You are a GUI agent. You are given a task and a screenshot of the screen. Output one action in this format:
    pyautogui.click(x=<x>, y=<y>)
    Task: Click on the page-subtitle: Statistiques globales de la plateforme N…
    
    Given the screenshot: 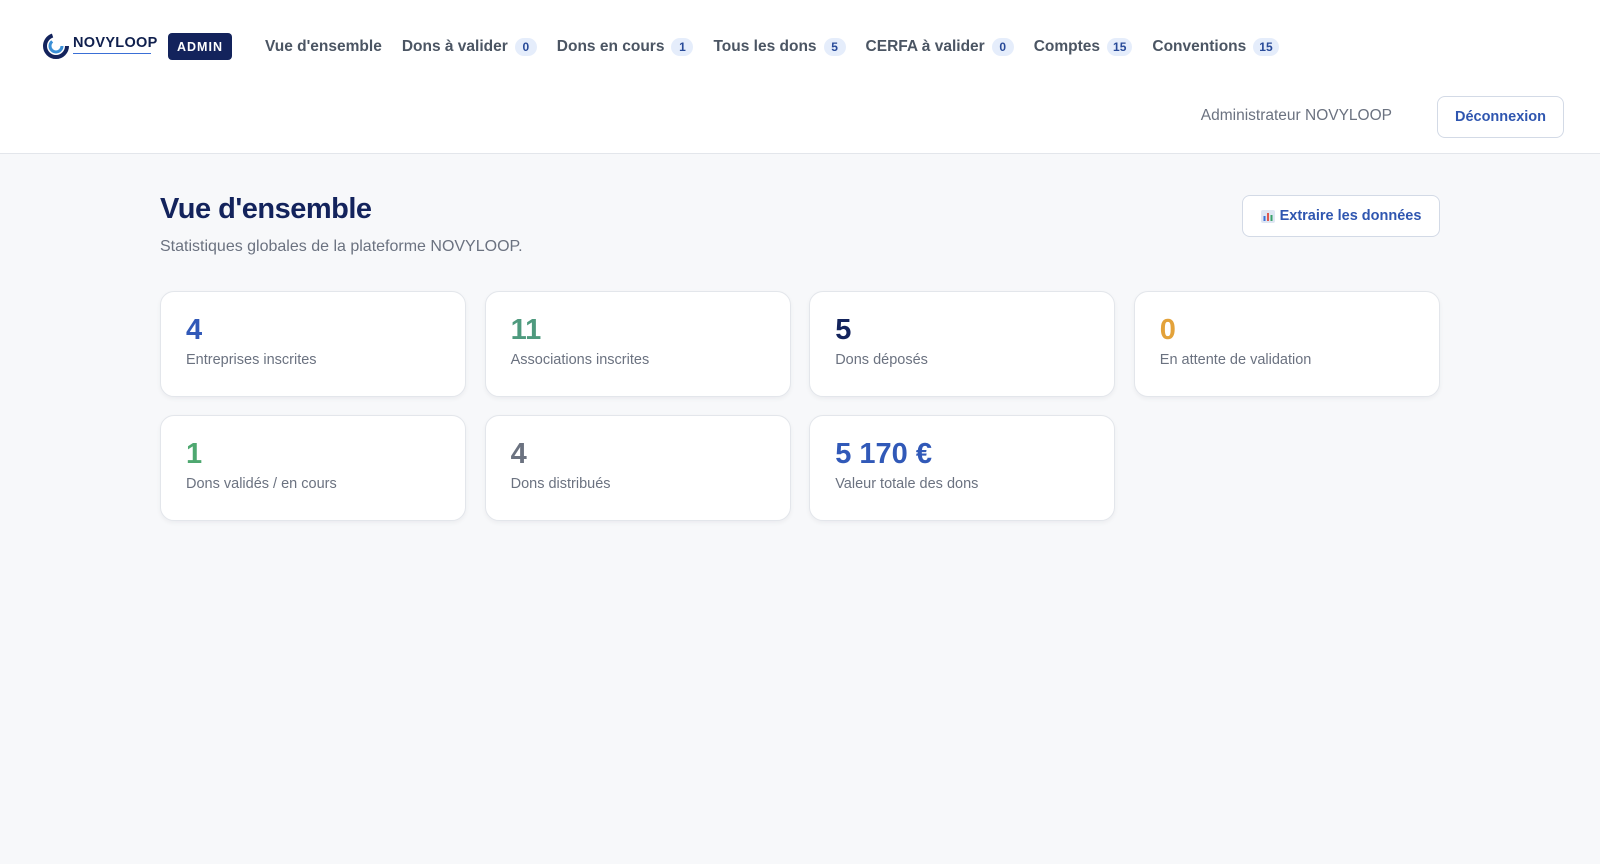 What is the action you would take?
    pyautogui.click(x=341, y=246)
    